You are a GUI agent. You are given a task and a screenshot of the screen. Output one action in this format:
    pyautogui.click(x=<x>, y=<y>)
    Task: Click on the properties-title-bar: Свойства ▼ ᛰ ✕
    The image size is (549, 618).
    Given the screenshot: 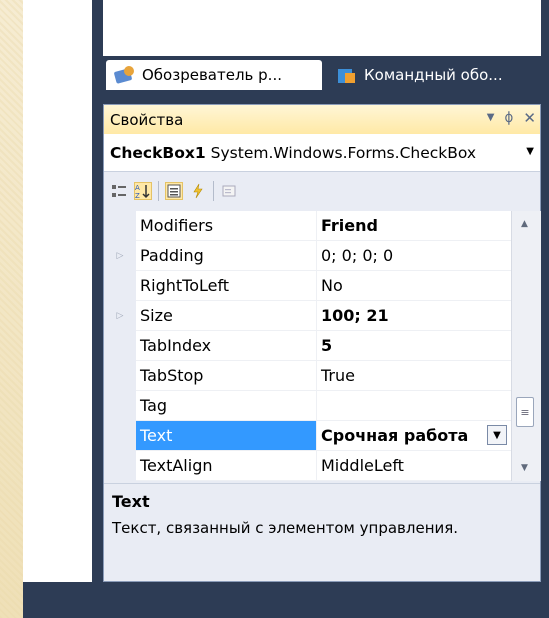 What is the action you would take?
    pyautogui.click(x=322, y=119)
    